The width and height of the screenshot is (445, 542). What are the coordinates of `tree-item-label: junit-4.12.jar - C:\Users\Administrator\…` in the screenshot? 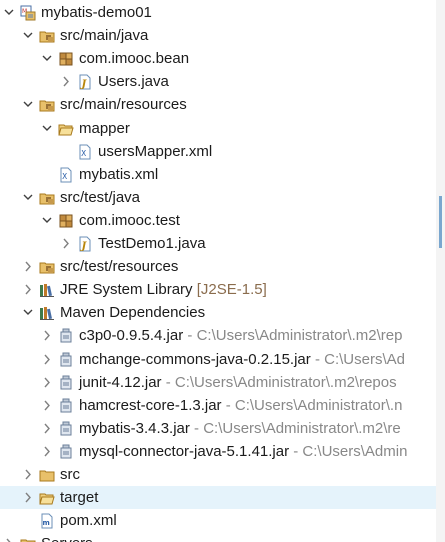 It's located at (238, 382).